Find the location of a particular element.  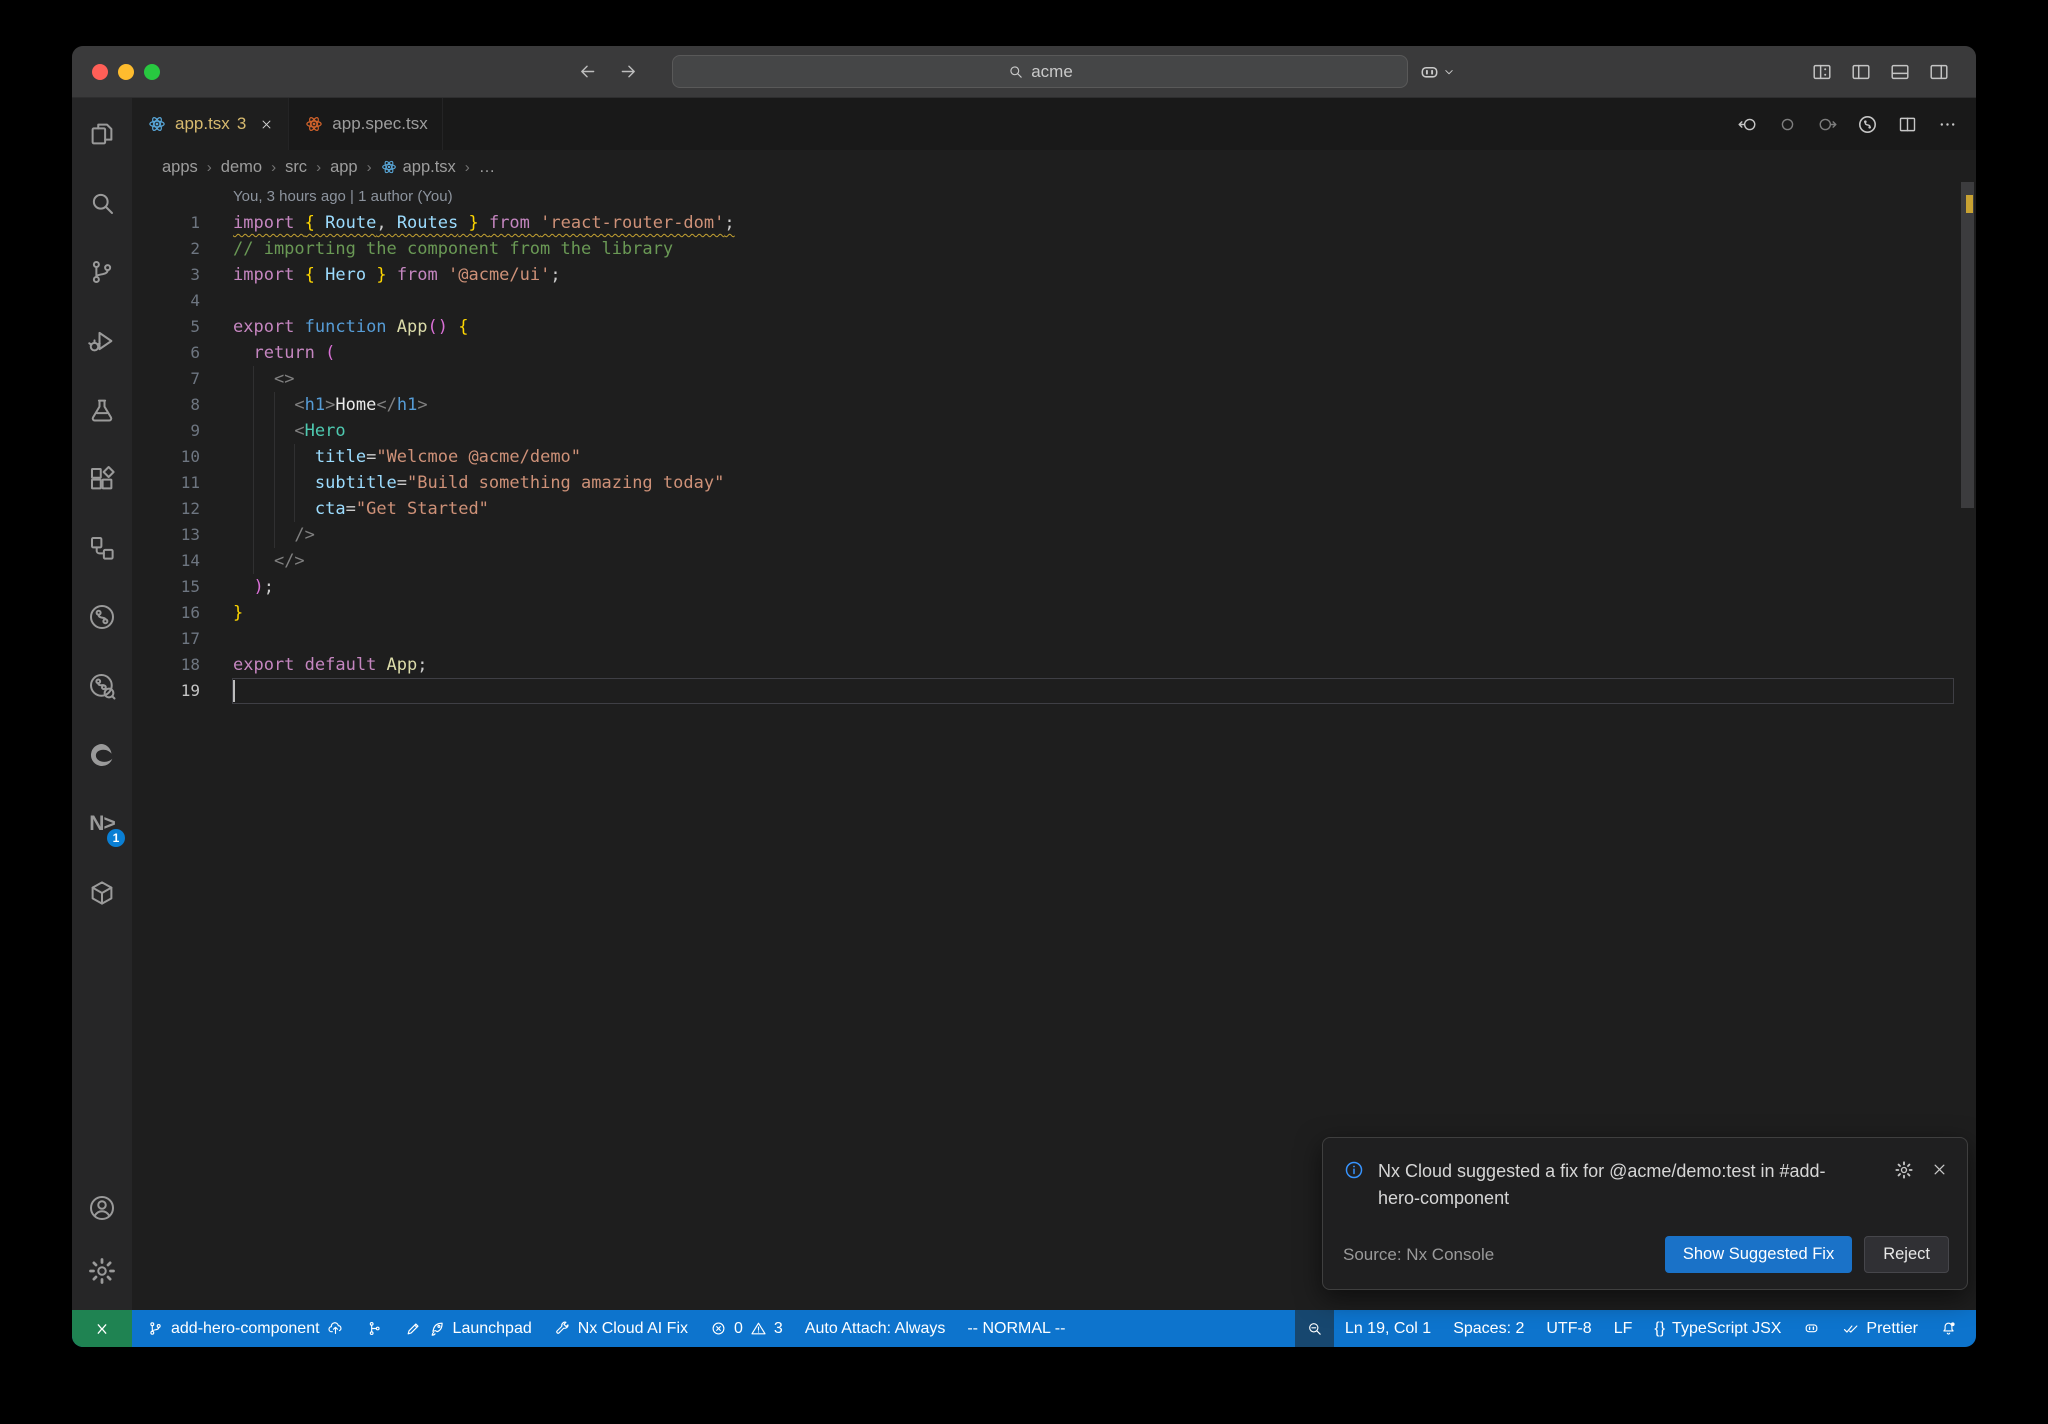

activity-item-nx-console: N> 1 is located at coordinates (102, 824).